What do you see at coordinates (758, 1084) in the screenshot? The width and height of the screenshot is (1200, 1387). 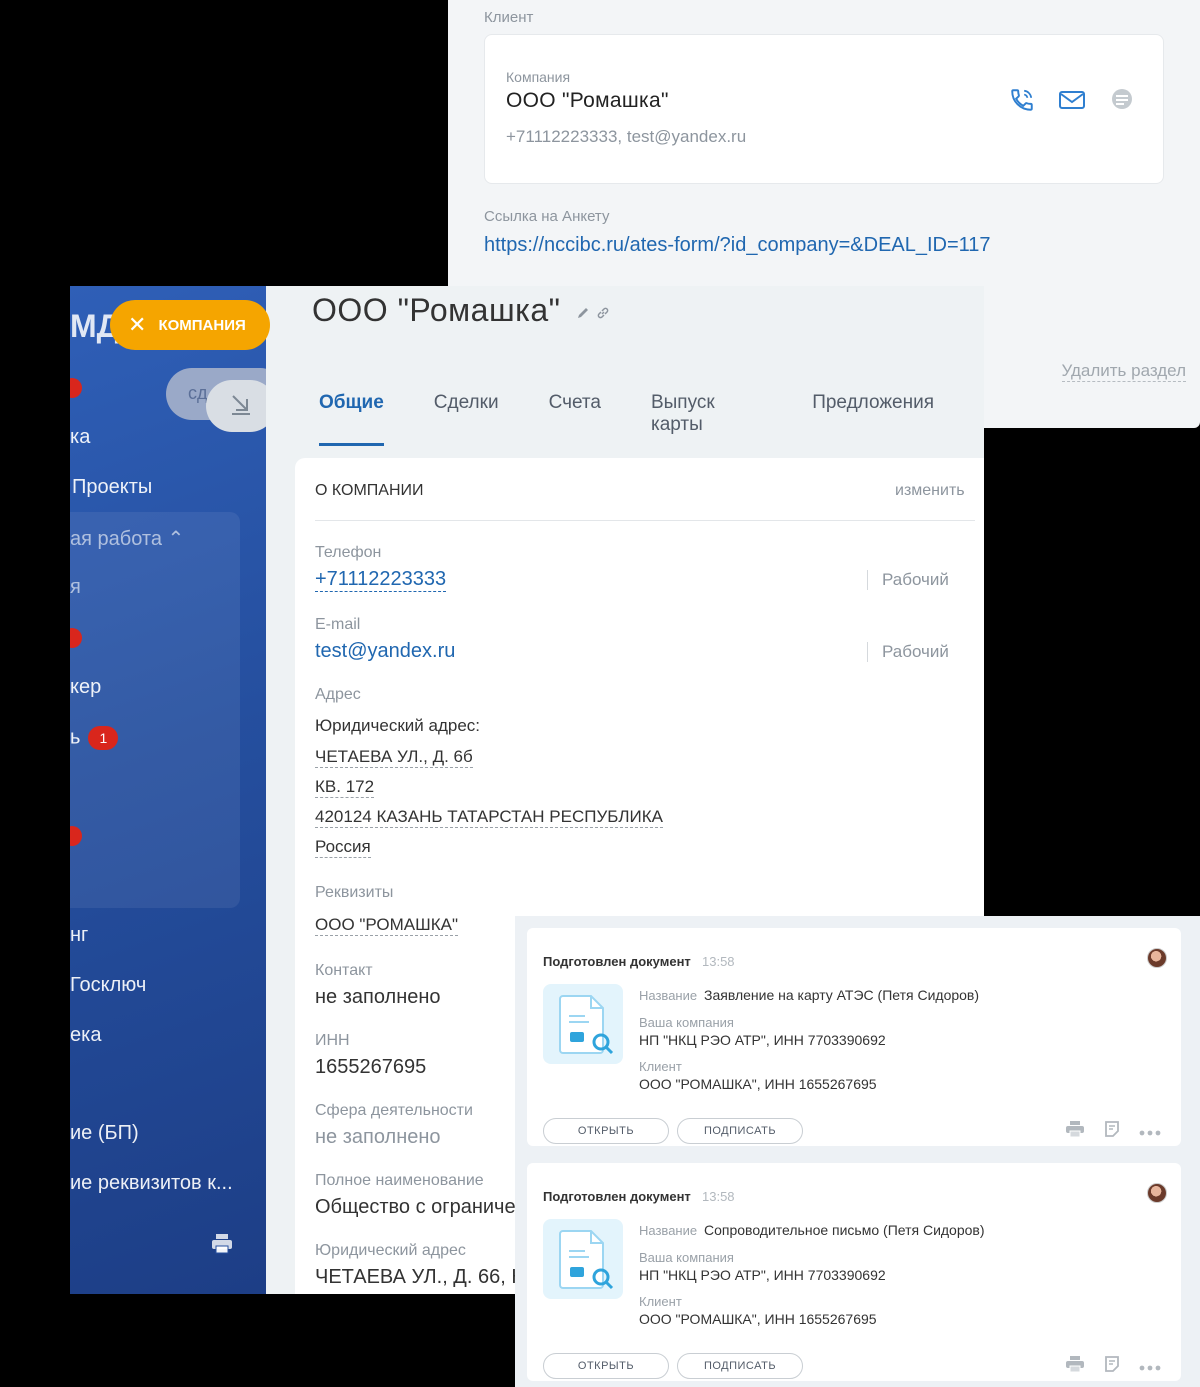 I see `doc-client: ООО "РОМАШКА", ИНН 1655267695` at bounding box center [758, 1084].